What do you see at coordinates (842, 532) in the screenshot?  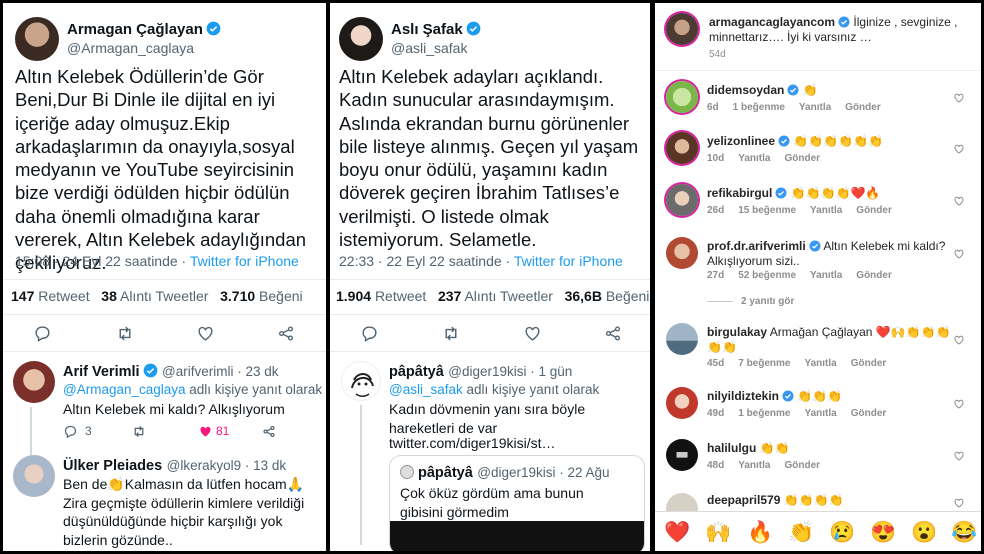 I see `emoji-reaction-button: 😢` at bounding box center [842, 532].